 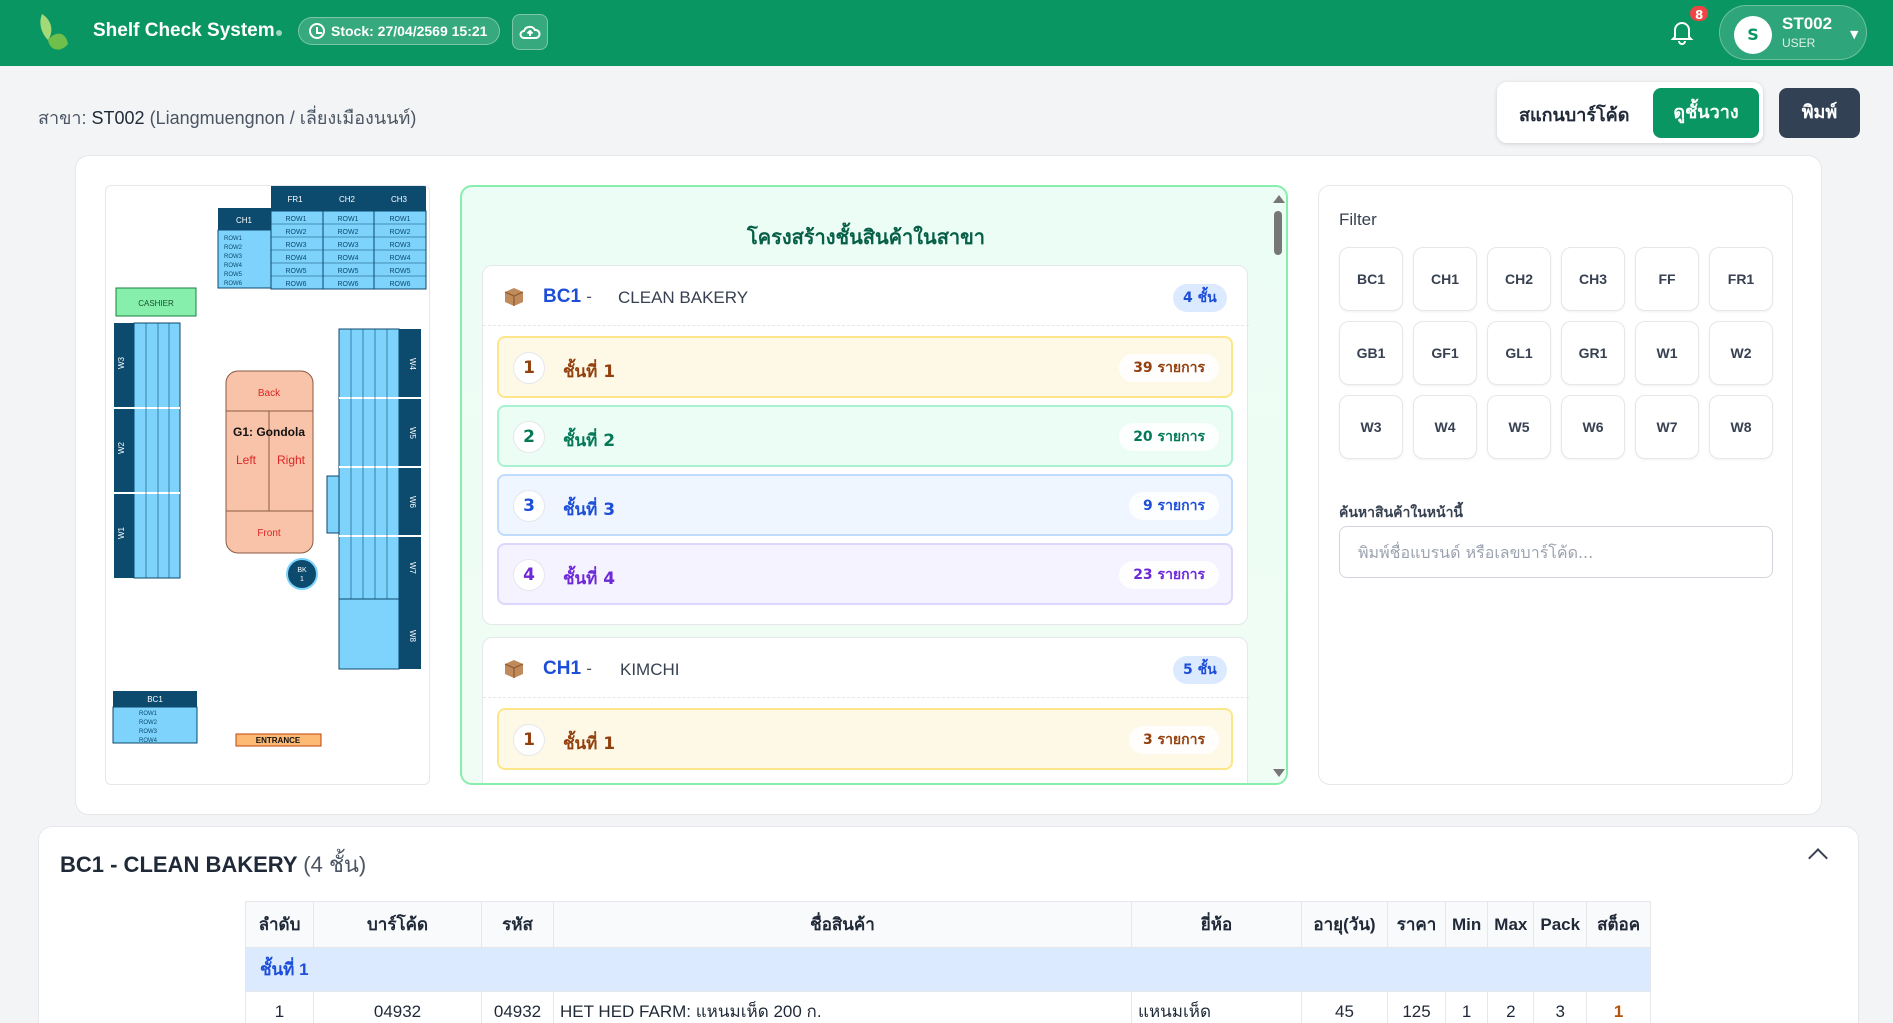 What do you see at coordinates (650, 669) in the screenshot?
I see `group-name: KIMCHI` at bounding box center [650, 669].